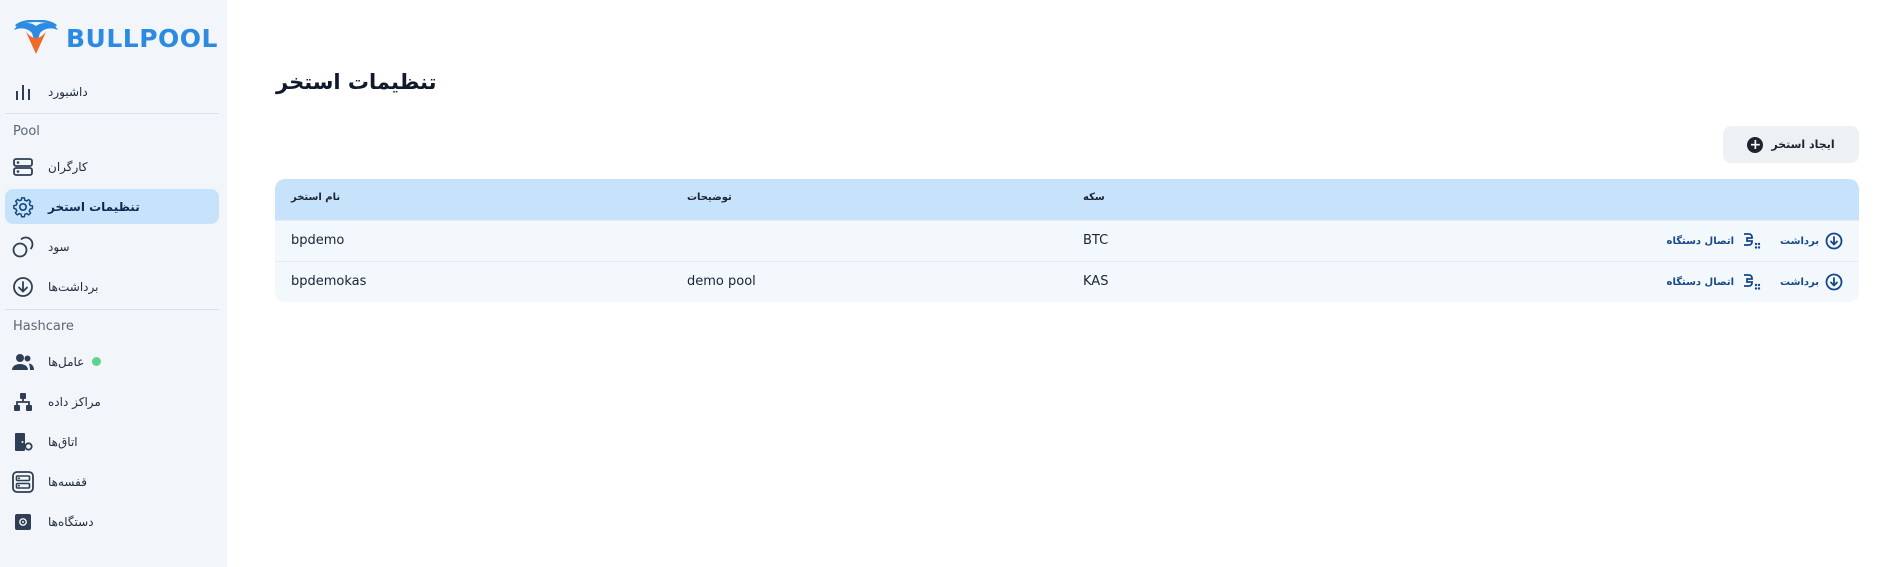 Image resolution: width=1894 pixels, height=567 pixels. What do you see at coordinates (112, 521) in the screenshot?
I see `sidebar-item-devices: دستگاه‌ها` at bounding box center [112, 521].